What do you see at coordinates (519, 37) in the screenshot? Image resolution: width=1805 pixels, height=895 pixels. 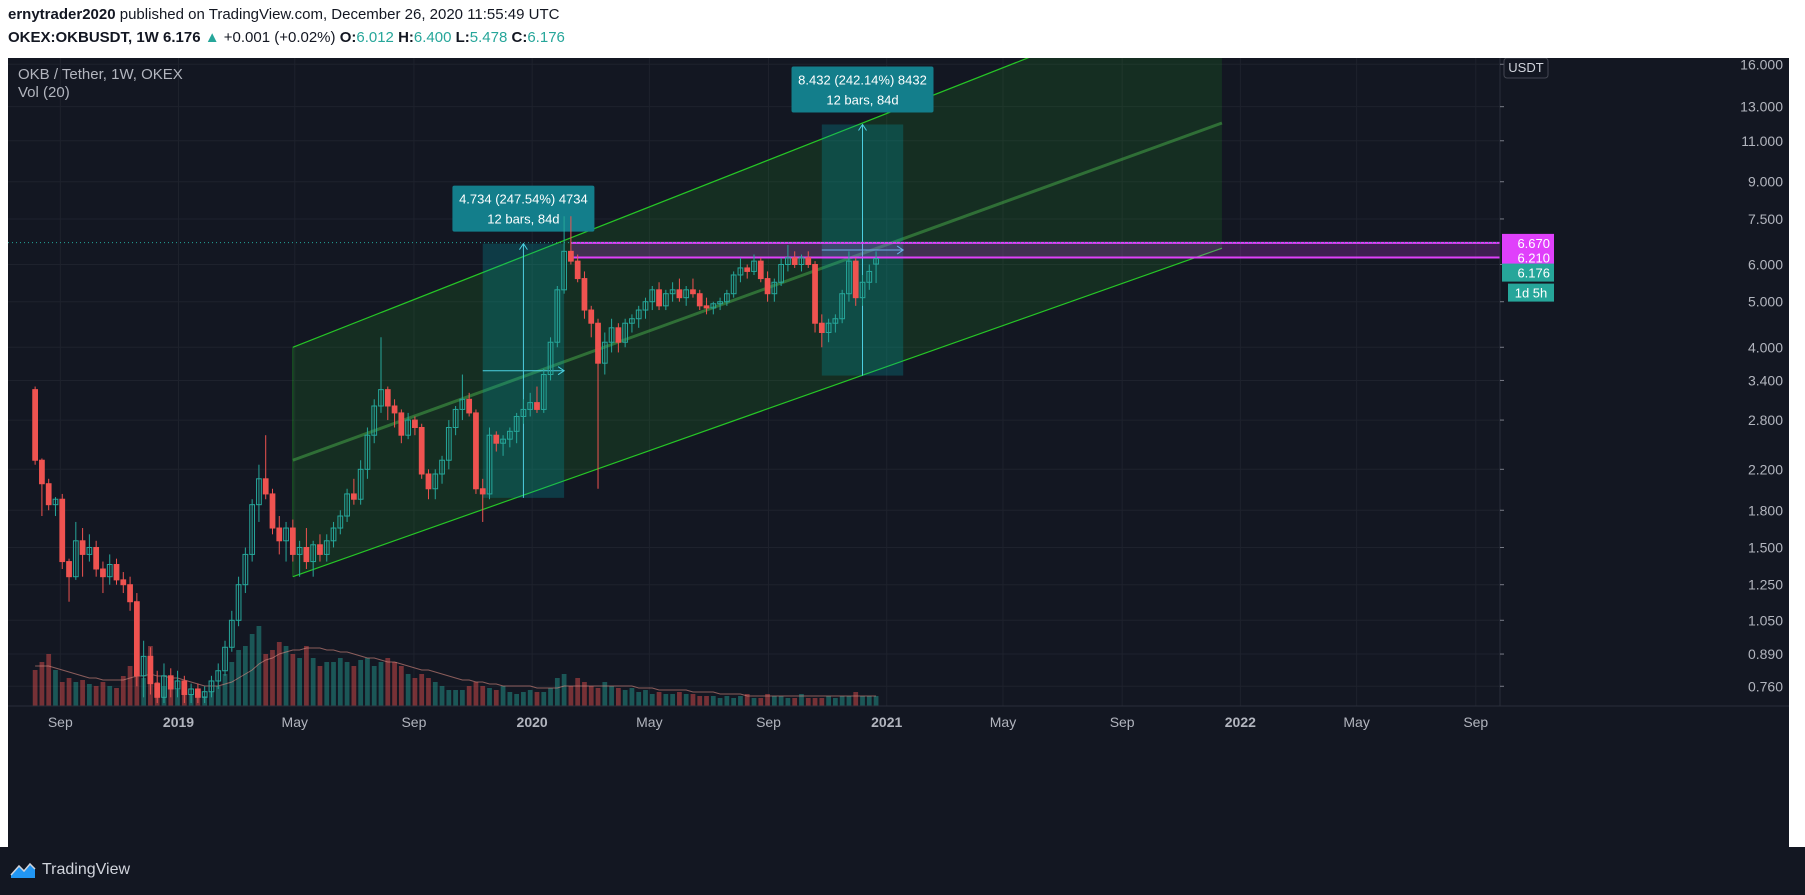 I see `close-label: C:` at bounding box center [519, 37].